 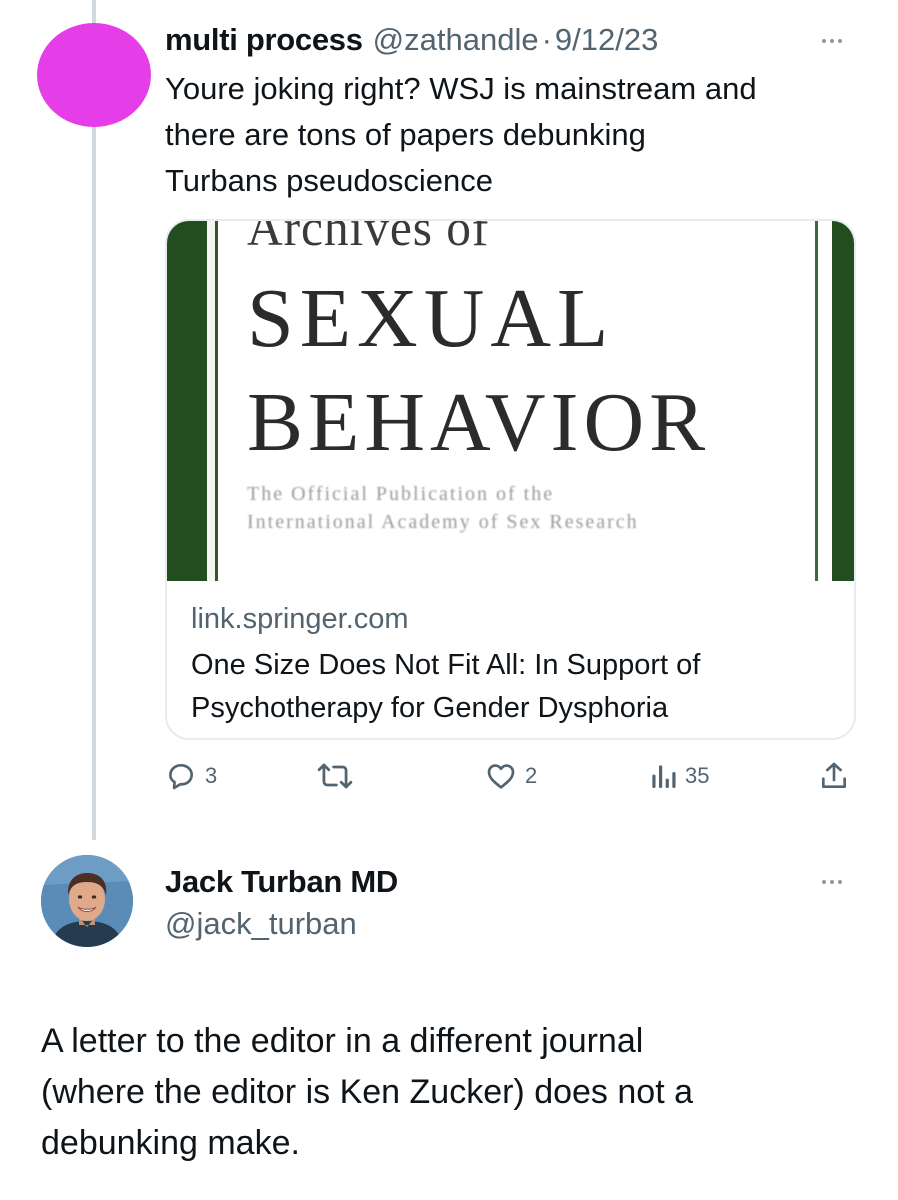 What do you see at coordinates (264, 40) in the screenshot?
I see `author-name: multi process` at bounding box center [264, 40].